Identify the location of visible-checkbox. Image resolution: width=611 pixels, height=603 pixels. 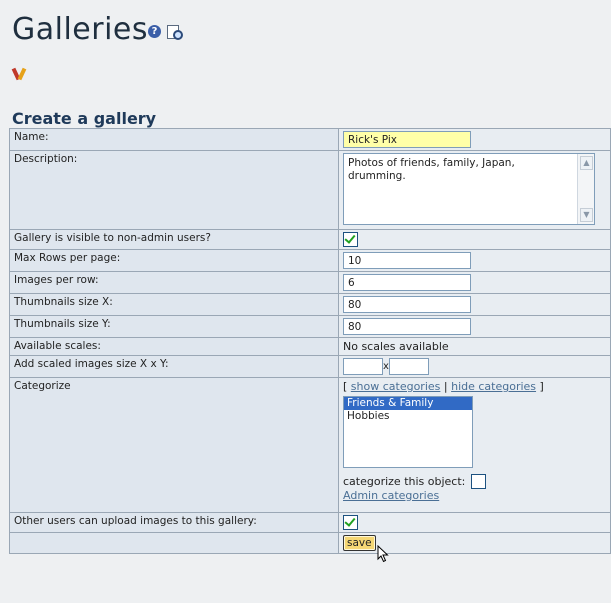
(350, 239).